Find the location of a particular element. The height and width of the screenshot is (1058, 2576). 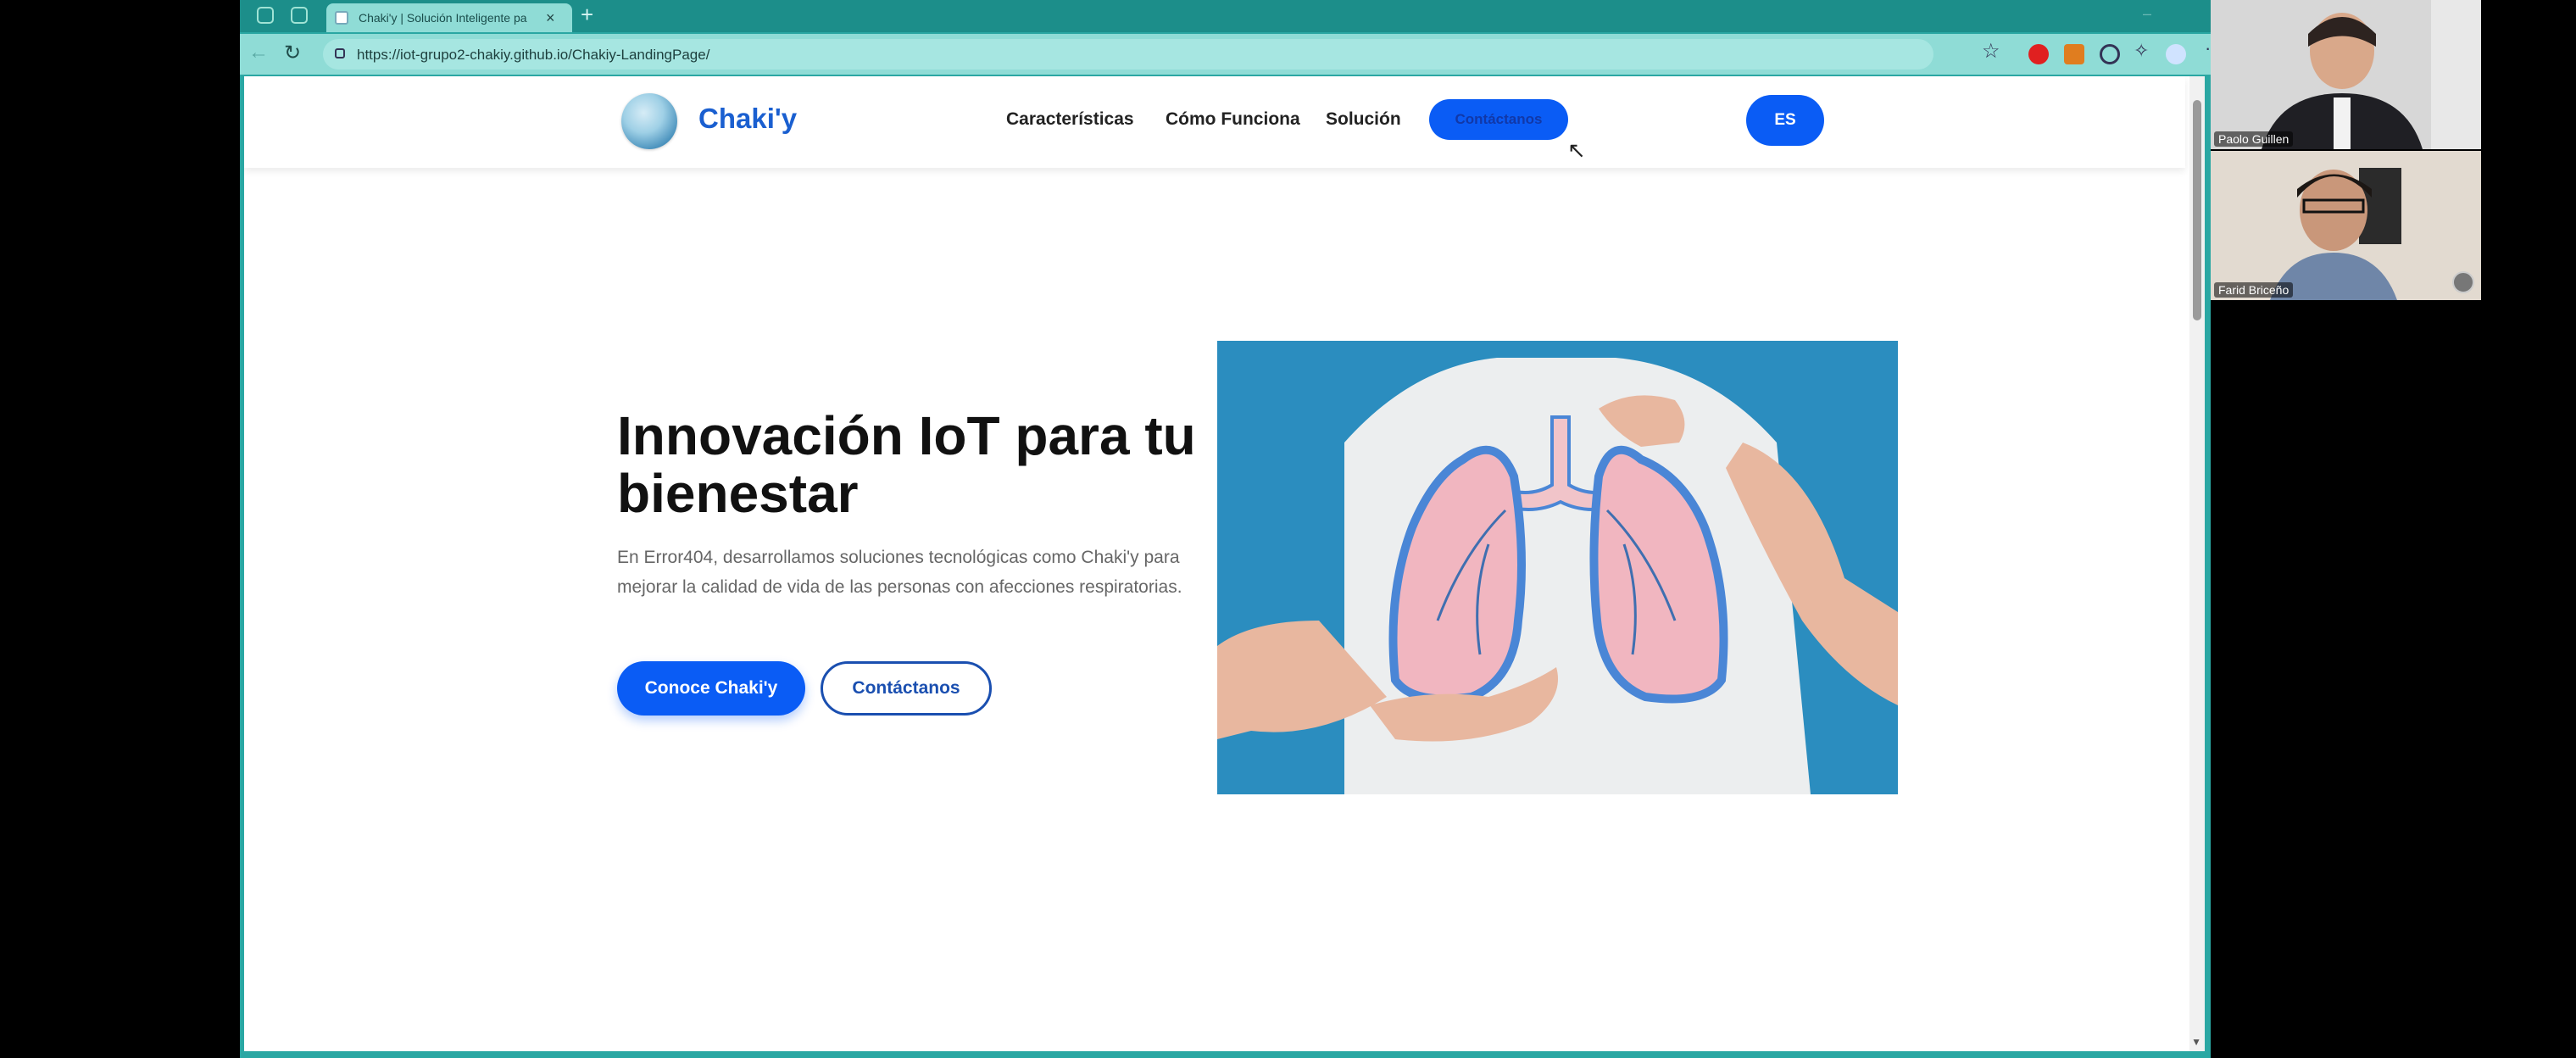

scroll-down-icon: ▼ is located at coordinates (2196, 1042).